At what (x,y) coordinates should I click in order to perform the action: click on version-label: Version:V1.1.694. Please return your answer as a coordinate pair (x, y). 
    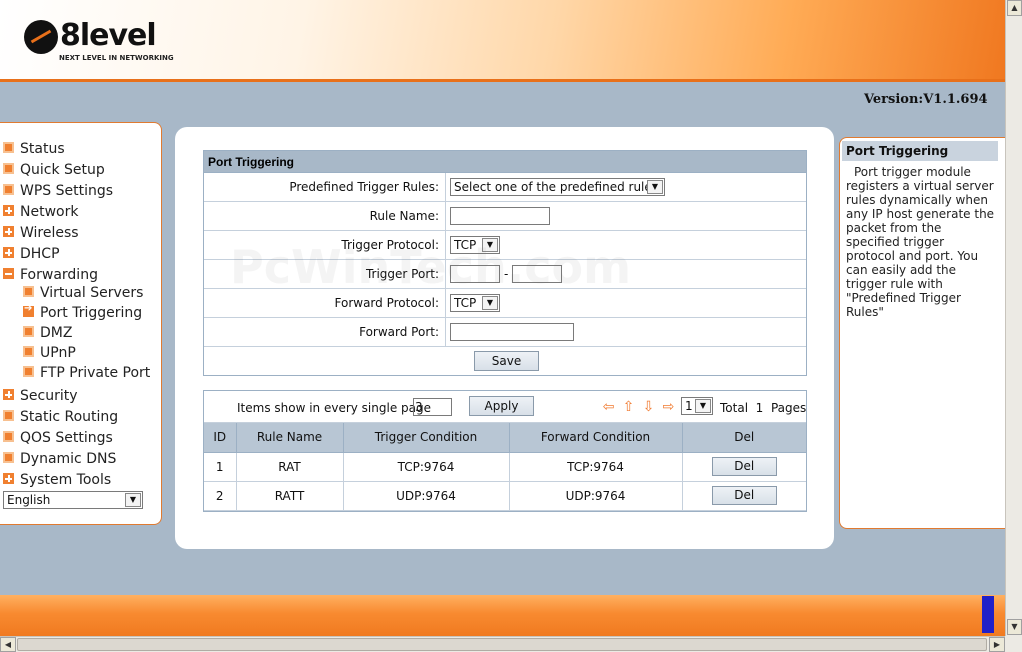
    Looking at the image, I should click on (926, 99).